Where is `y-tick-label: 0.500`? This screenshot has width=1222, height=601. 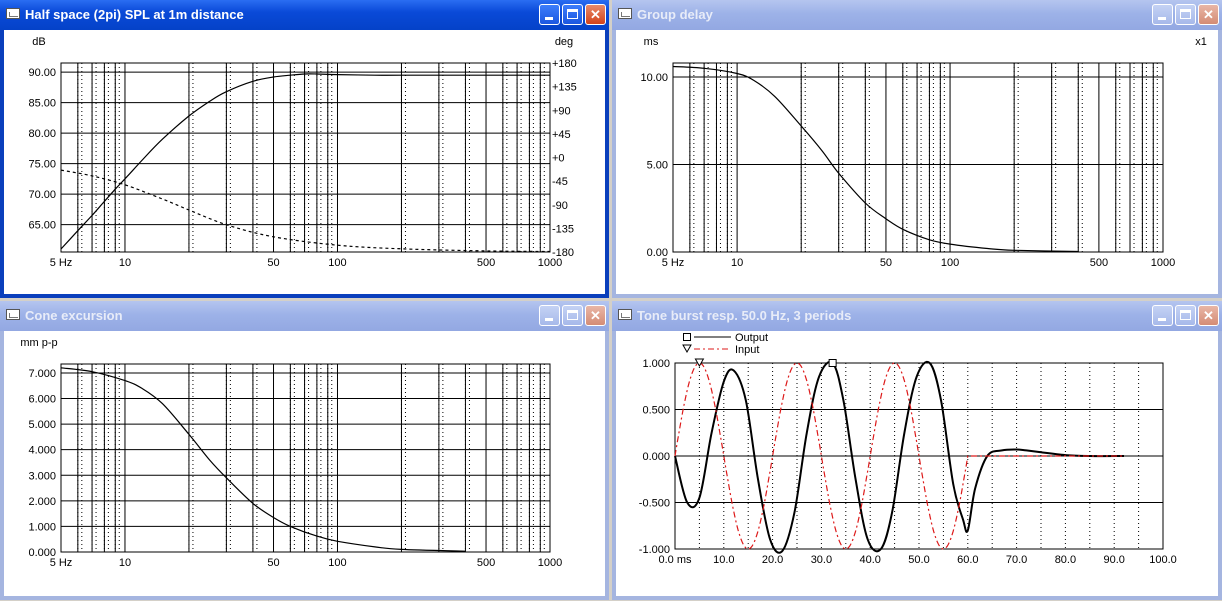 y-tick-label: 0.500 is located at coordinates (656, 411).